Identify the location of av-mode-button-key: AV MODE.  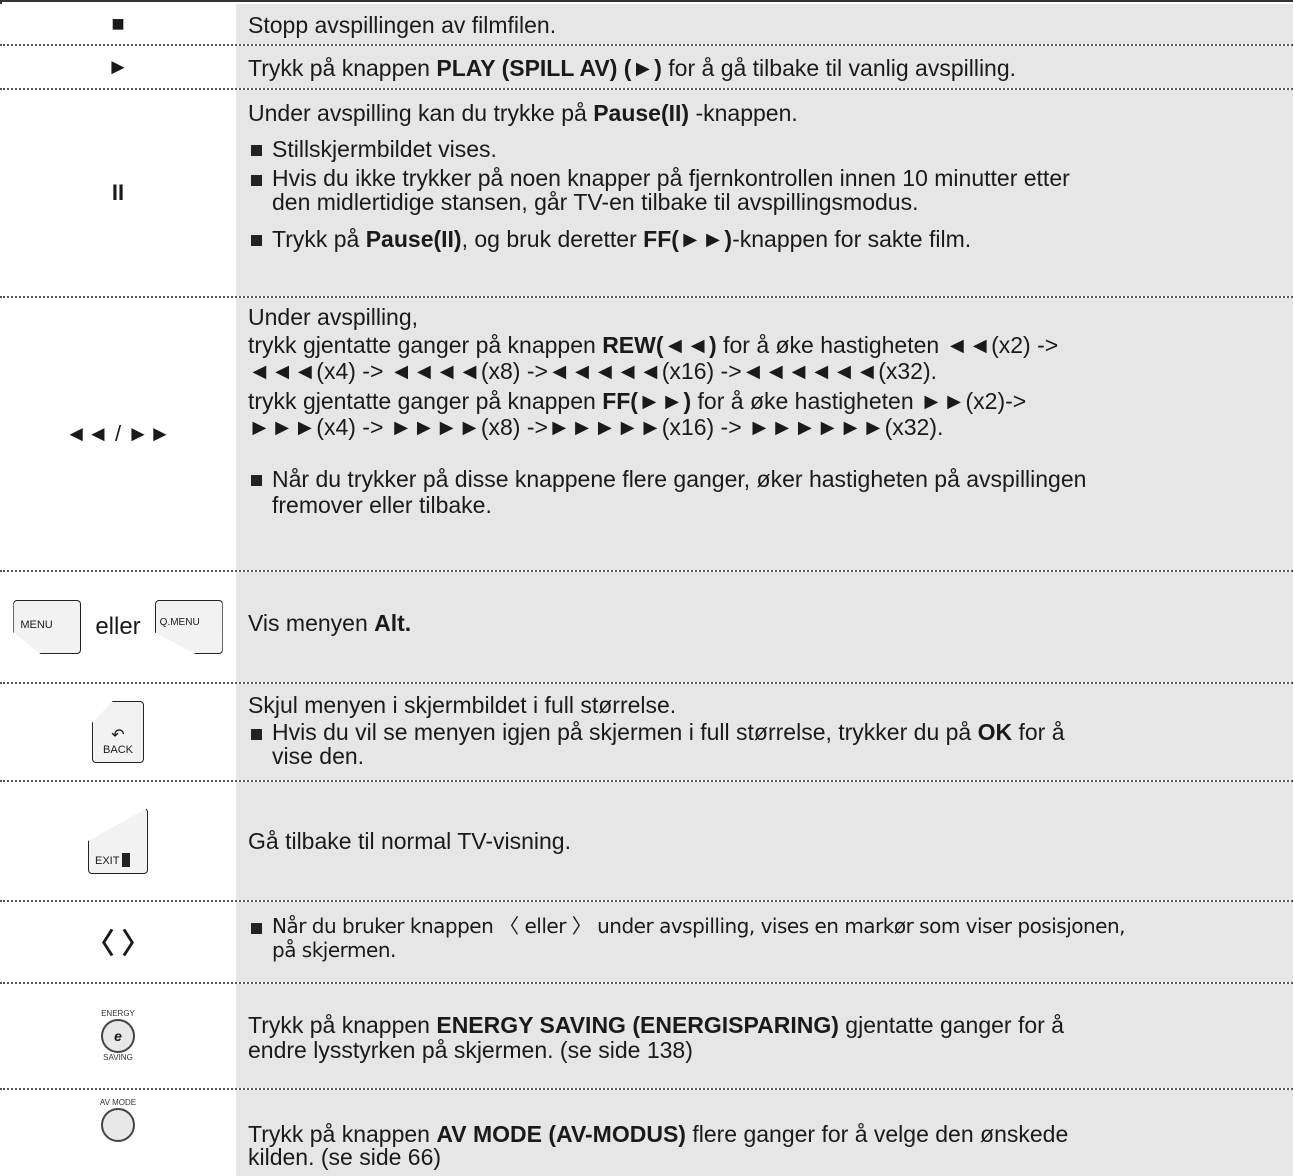
(118, 1133).